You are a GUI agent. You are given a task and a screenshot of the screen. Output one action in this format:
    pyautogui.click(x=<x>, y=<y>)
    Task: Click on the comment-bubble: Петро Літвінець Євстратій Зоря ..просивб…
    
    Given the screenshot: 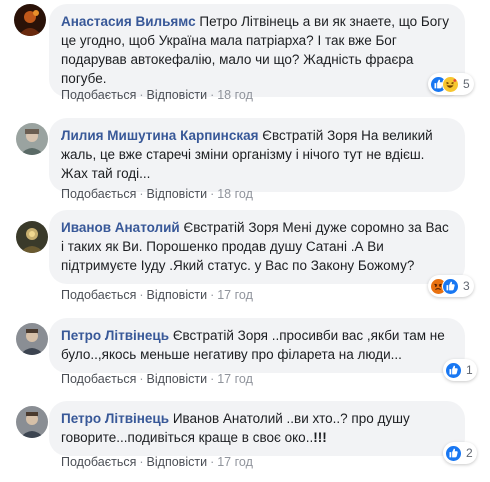 What is the action you would take?
    pyautogui.click(x=257, y=345)
    